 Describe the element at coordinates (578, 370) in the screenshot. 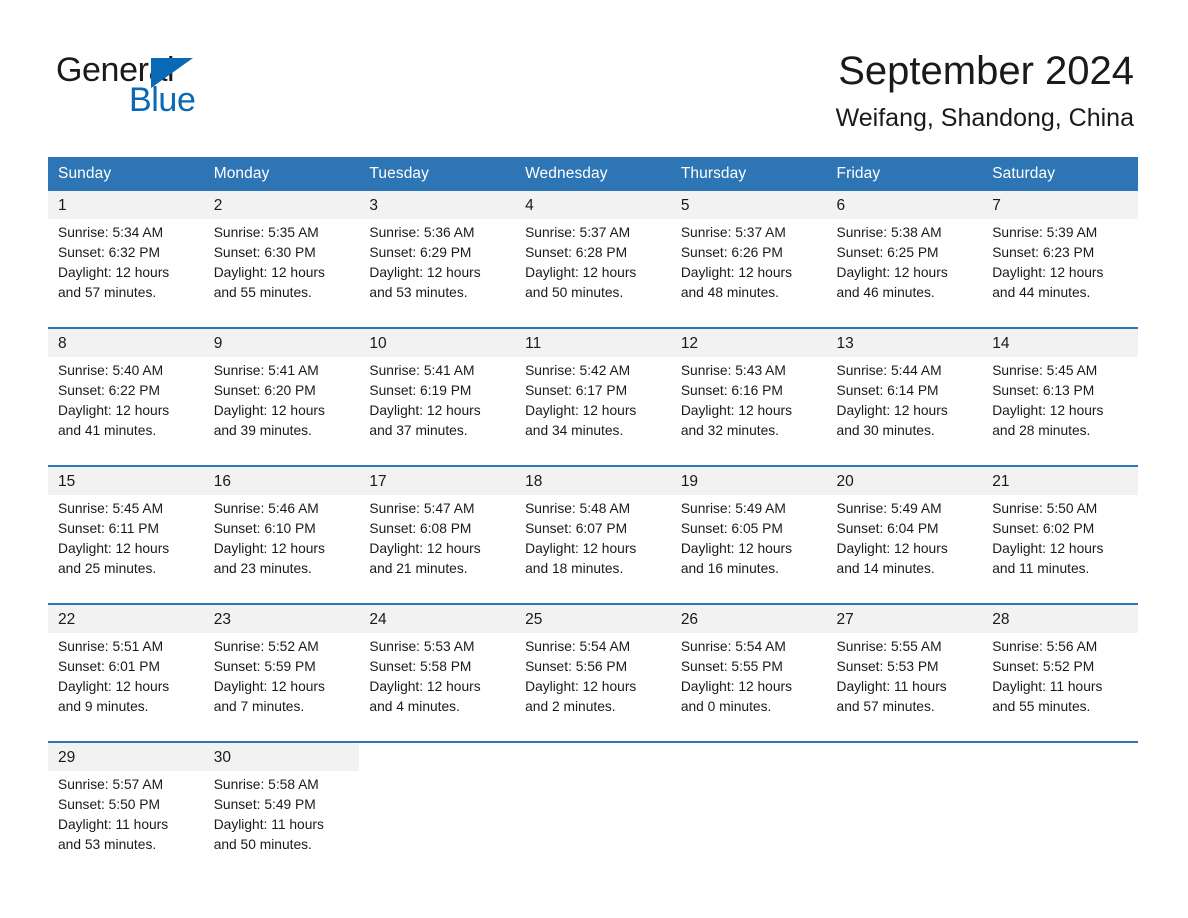

I see `sunrise-text: Sunrise: 5:42 AM` at that location.